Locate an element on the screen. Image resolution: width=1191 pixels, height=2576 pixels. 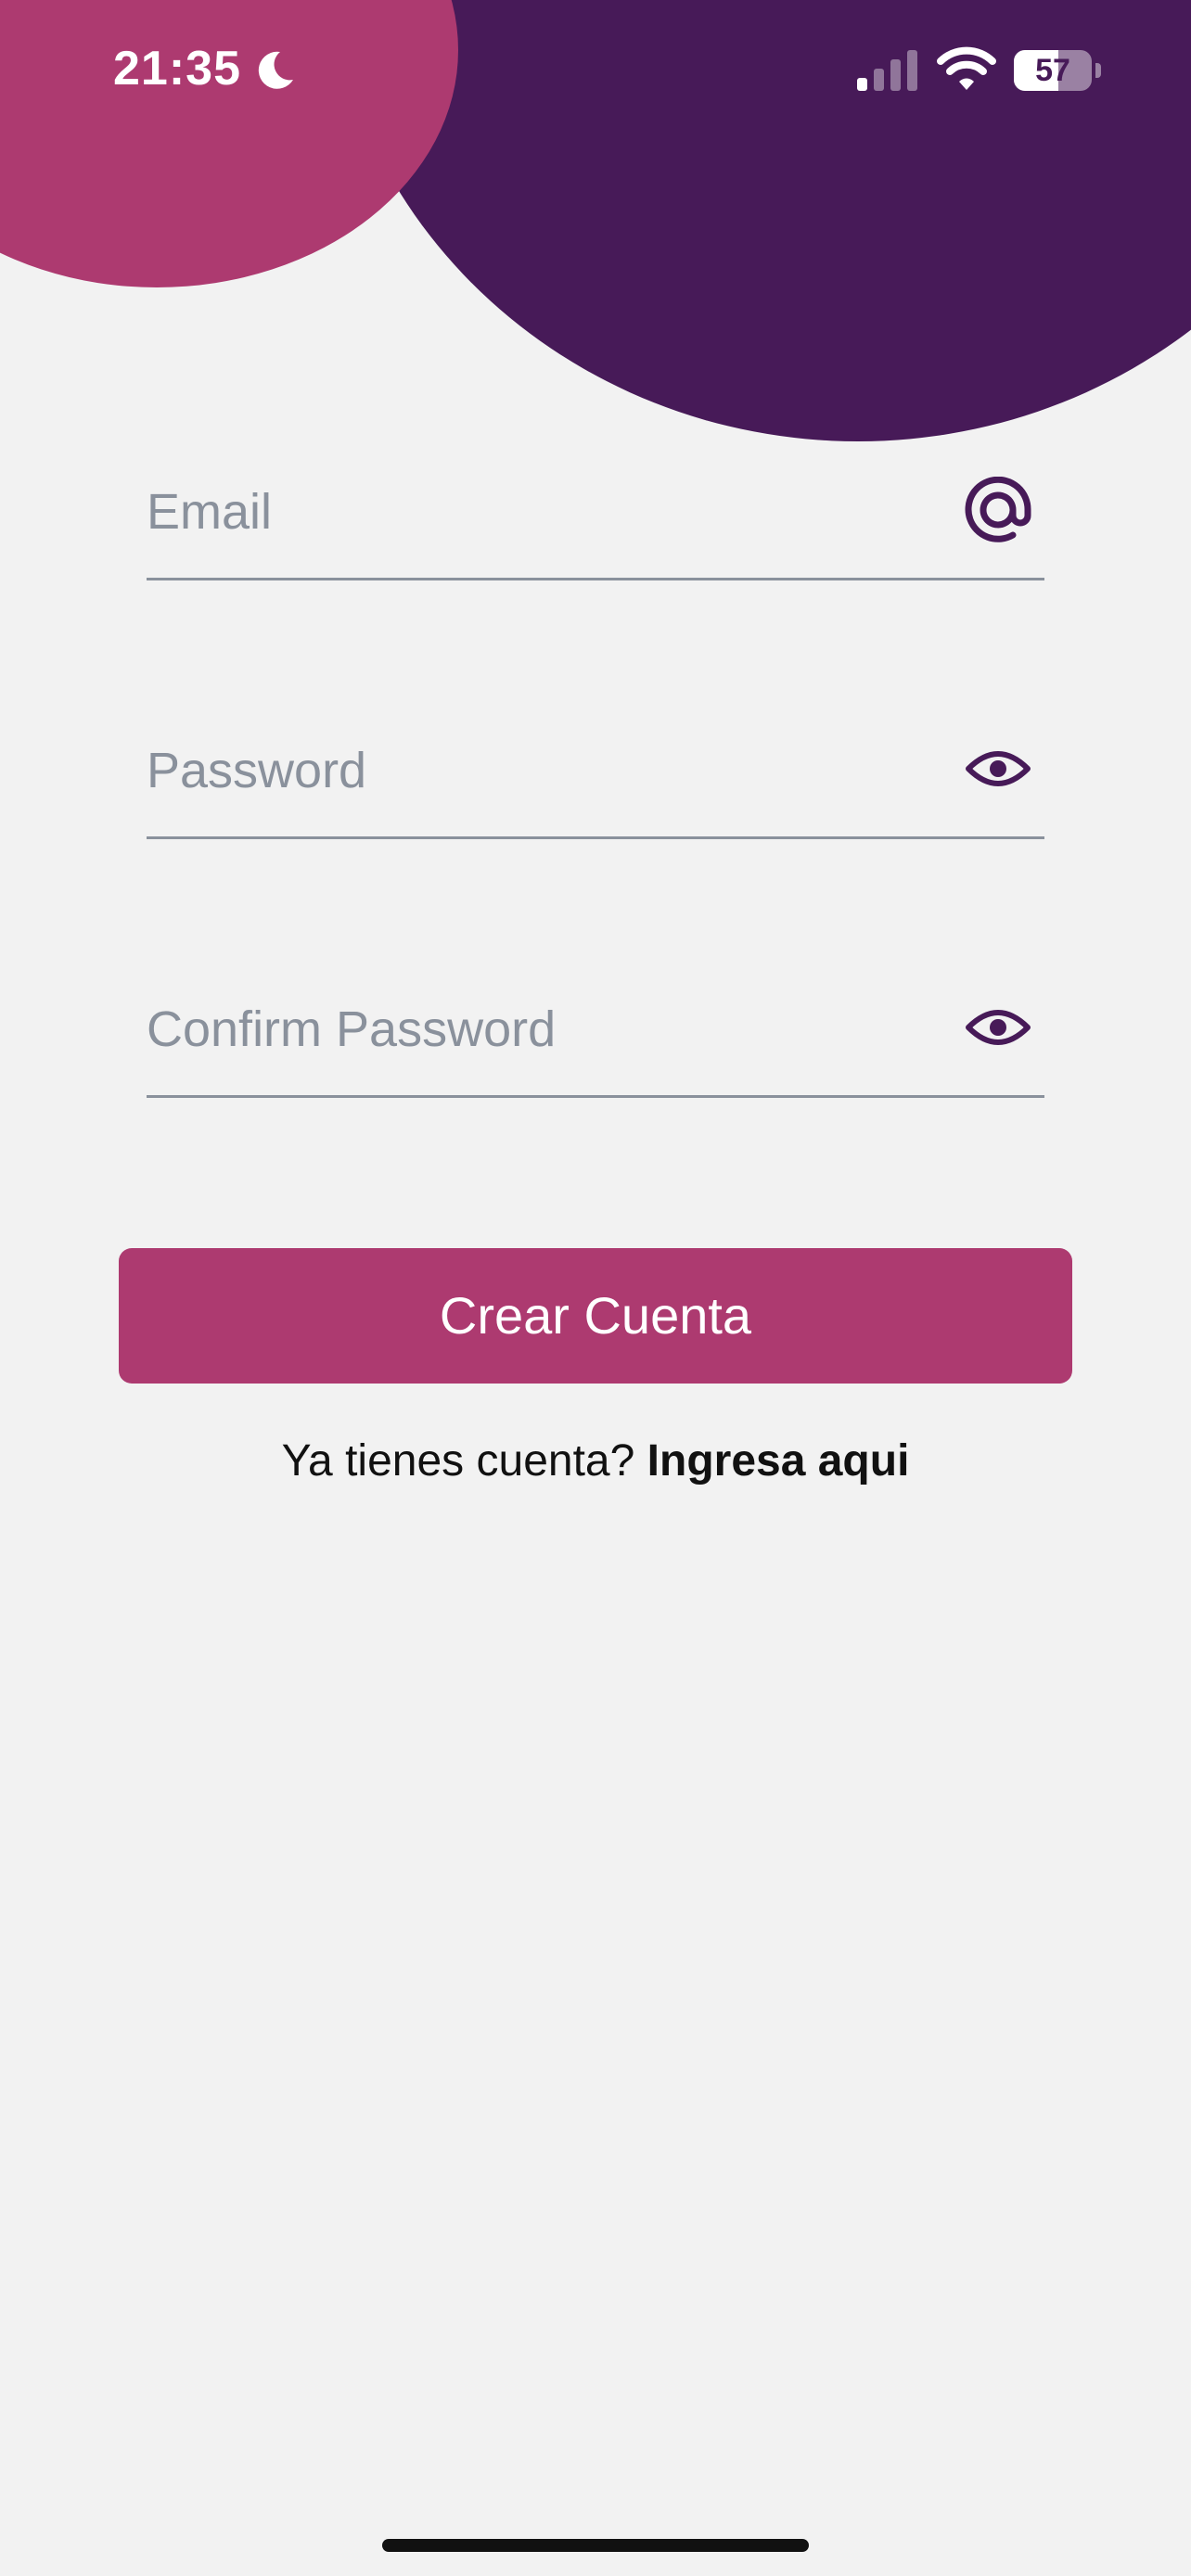
login-prompt-text: Ya tienes cuenta? is located at coordinates (458, 1461).